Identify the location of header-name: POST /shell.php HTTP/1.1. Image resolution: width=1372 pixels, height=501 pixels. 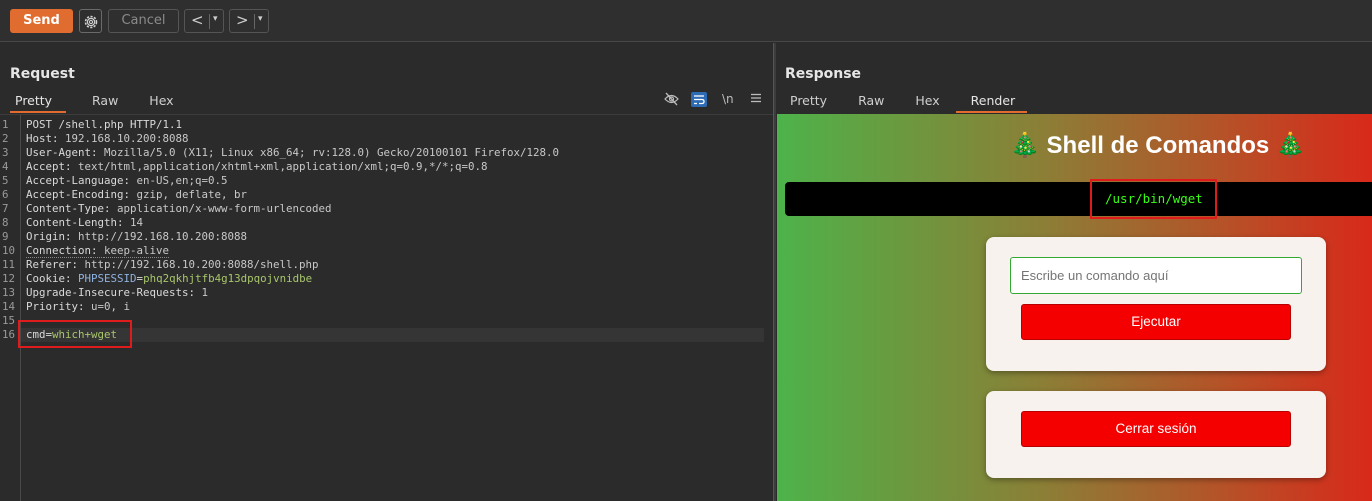
(104, 124).